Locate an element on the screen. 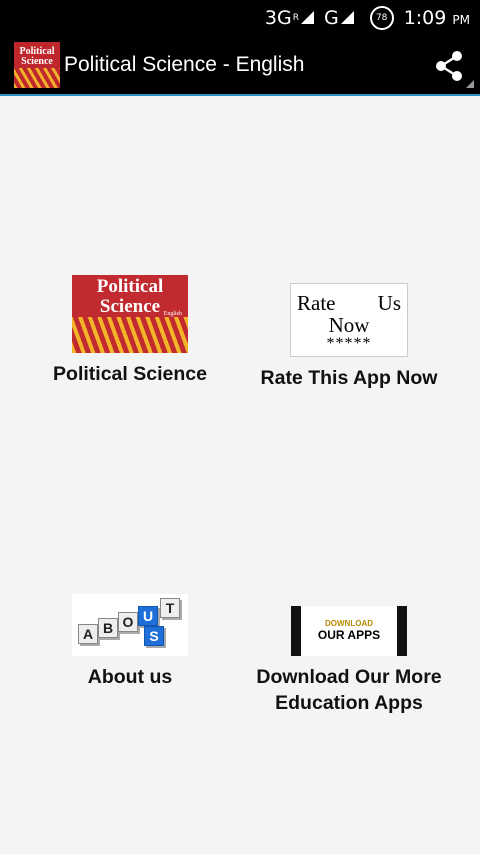 The width and height of the screenshot is (480, 854). clock-ampm: PM is located at coordinates (461, 20).